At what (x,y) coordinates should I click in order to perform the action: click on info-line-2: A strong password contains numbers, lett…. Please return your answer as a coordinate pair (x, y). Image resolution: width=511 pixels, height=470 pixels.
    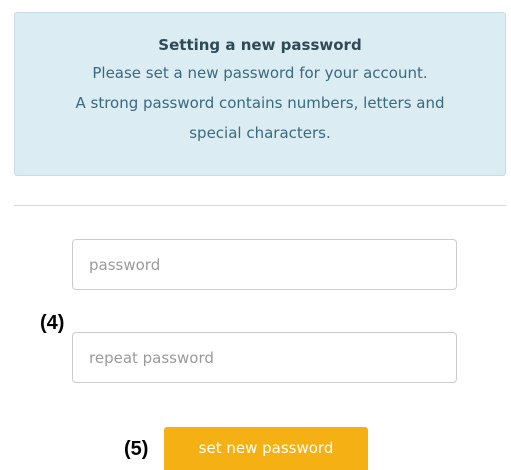
    Looking at the image, I should click on (260, 103).